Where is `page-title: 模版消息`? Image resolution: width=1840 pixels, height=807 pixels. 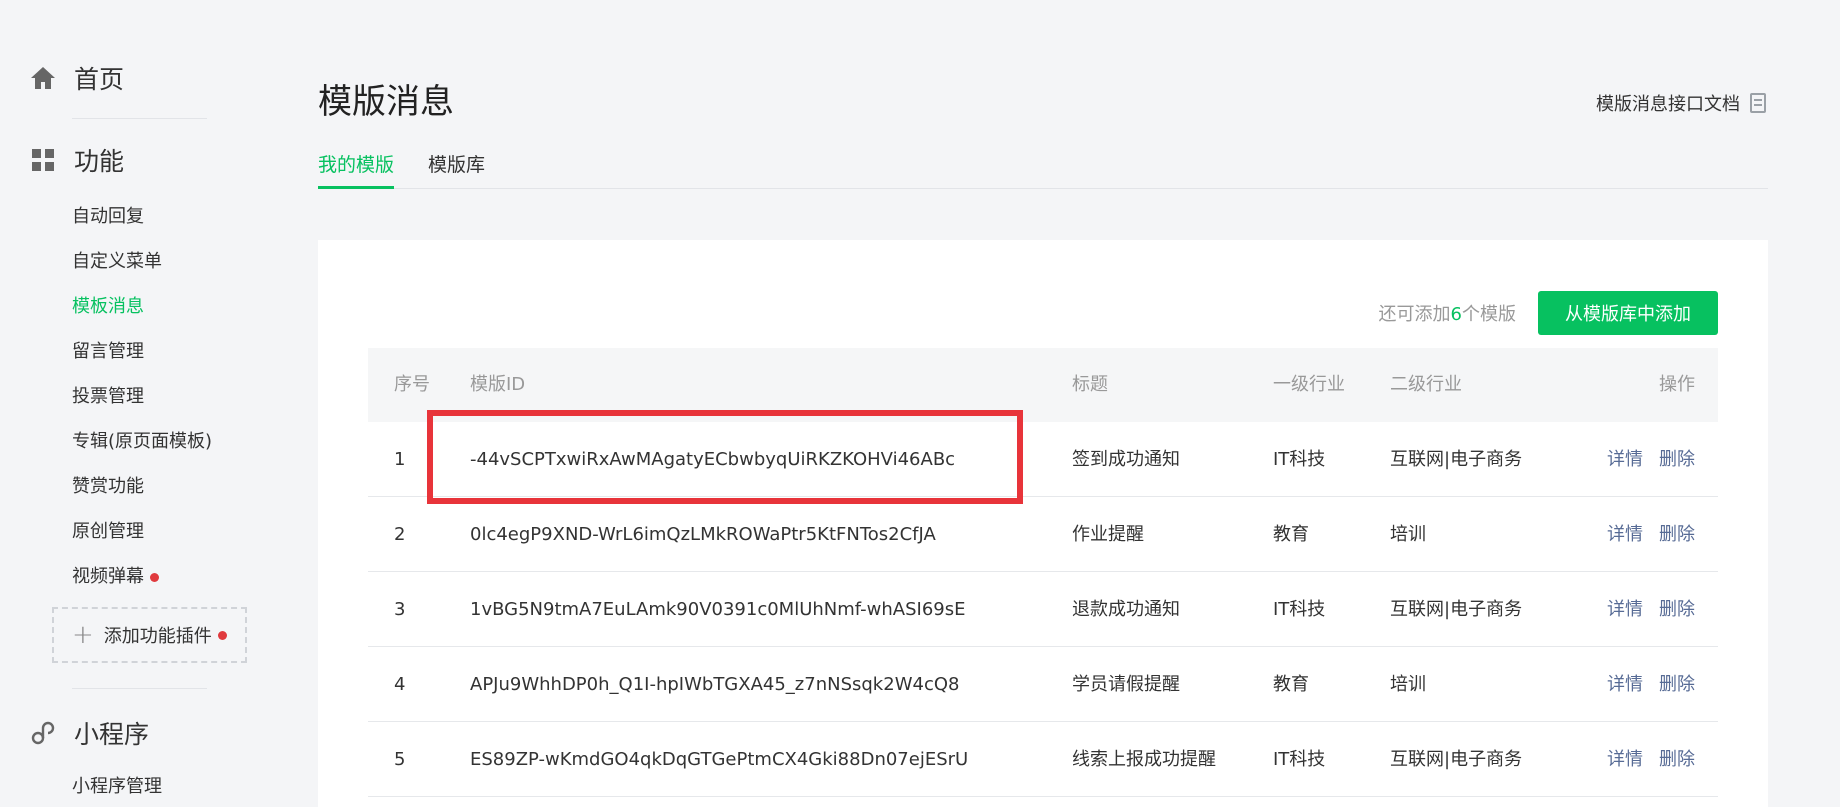 page-title: 模版消息 is located at coordinates (386, 102).